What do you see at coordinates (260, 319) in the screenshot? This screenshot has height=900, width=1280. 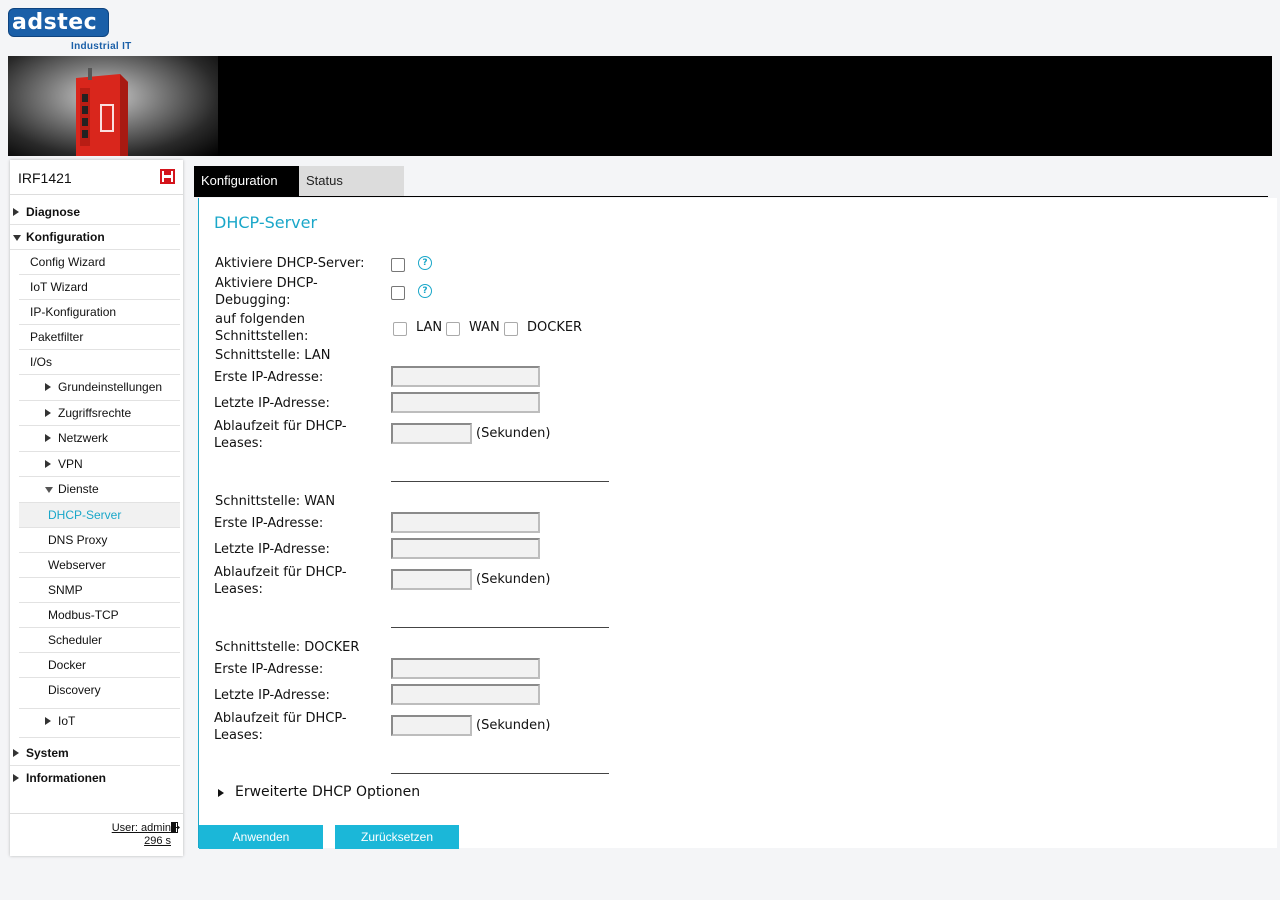 I see `interfaces-label-line1: auf folgenden` at bounding box center [260, 319].